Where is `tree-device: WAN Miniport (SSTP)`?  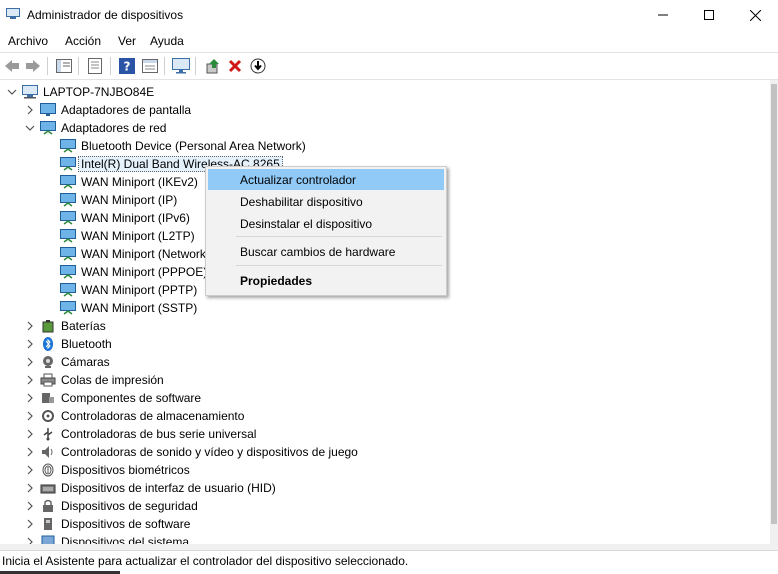 tree-device: WAN Miniport (SSTP) is located at coordinates (128, 308).